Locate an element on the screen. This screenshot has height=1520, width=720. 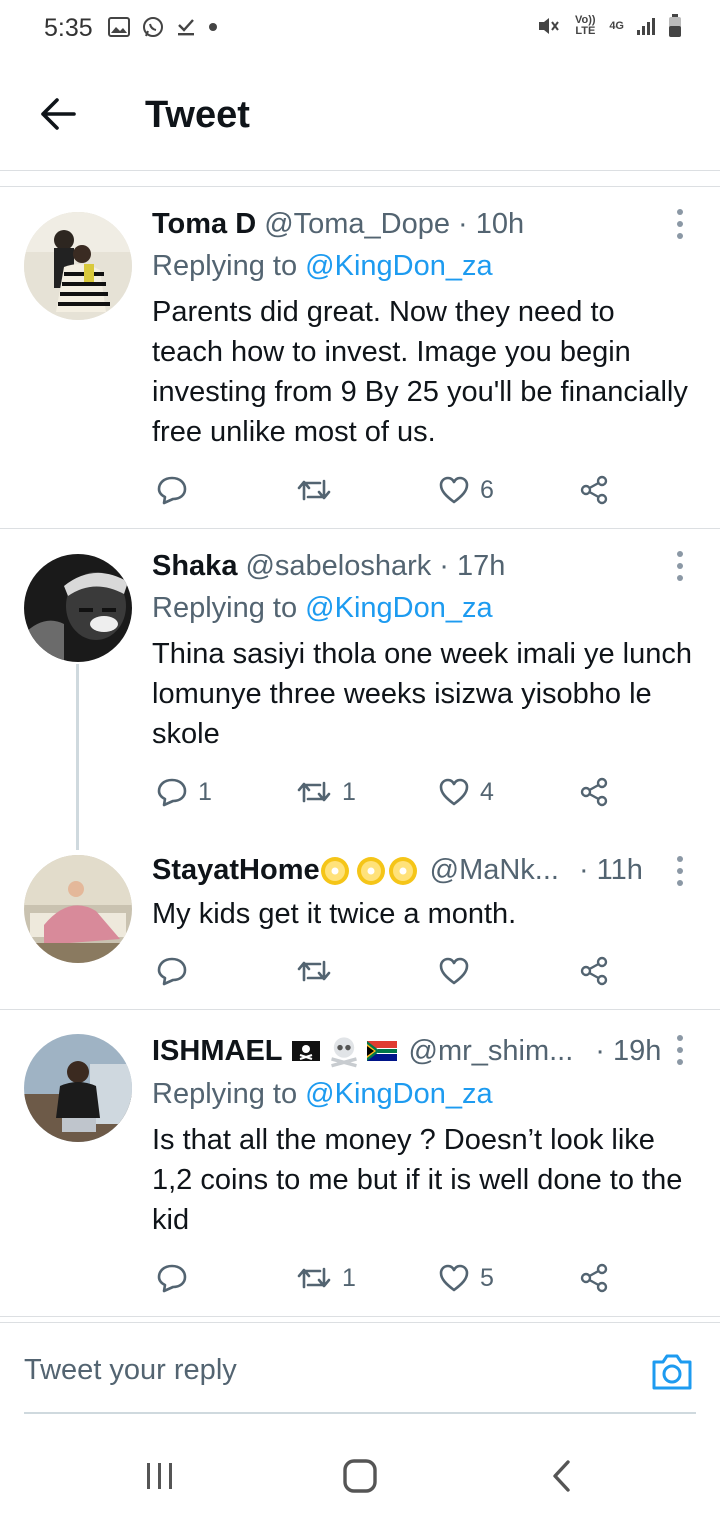
tweet-time: · 11h is located at coordinates (610, 870).